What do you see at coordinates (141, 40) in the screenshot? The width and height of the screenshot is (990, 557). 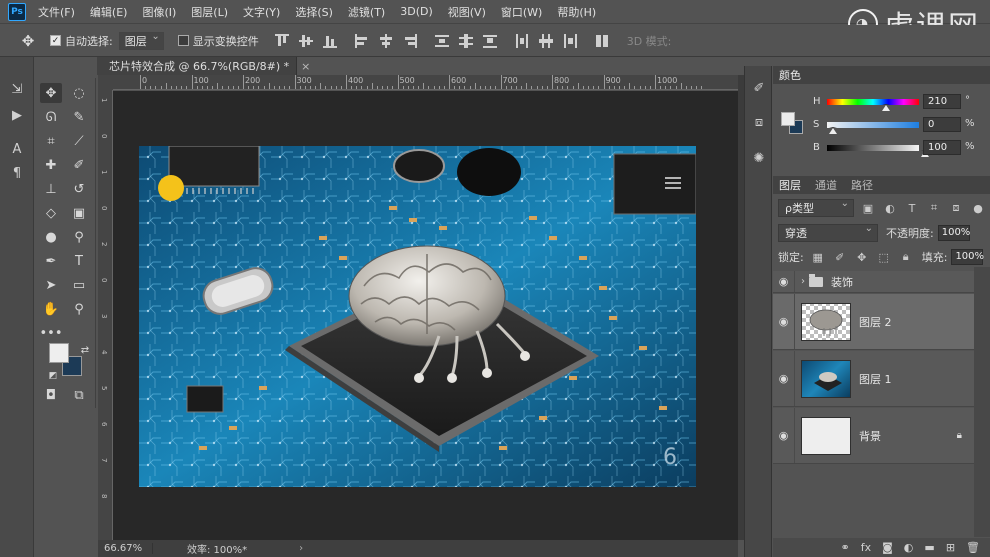 I see `auto-select-dropdown: 图层` at bounding box center [141, 40].